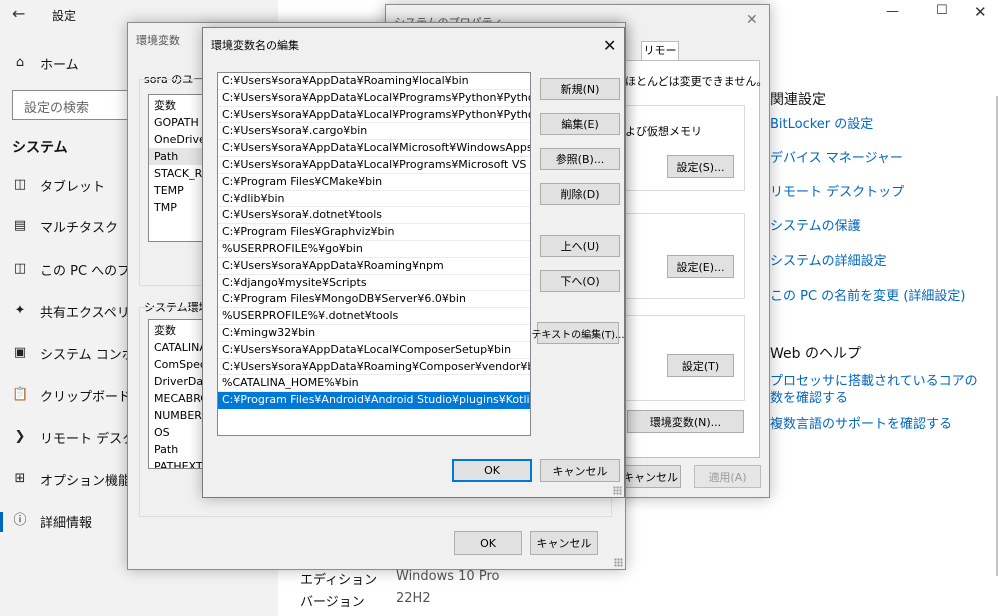  Describe the element at coordinates (178, 364) in the screenshot. I see `list-item: ComSpec` at that location.